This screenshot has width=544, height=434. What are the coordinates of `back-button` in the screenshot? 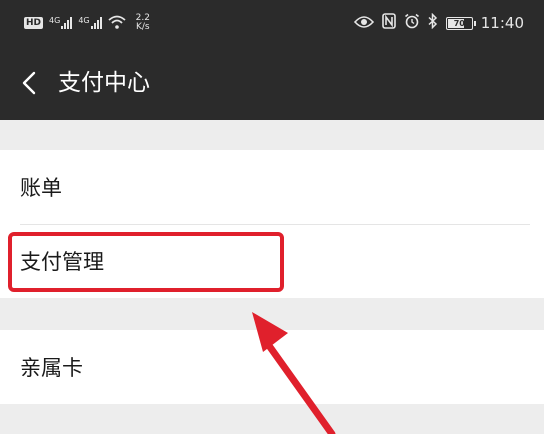 It's located at (29, 83).